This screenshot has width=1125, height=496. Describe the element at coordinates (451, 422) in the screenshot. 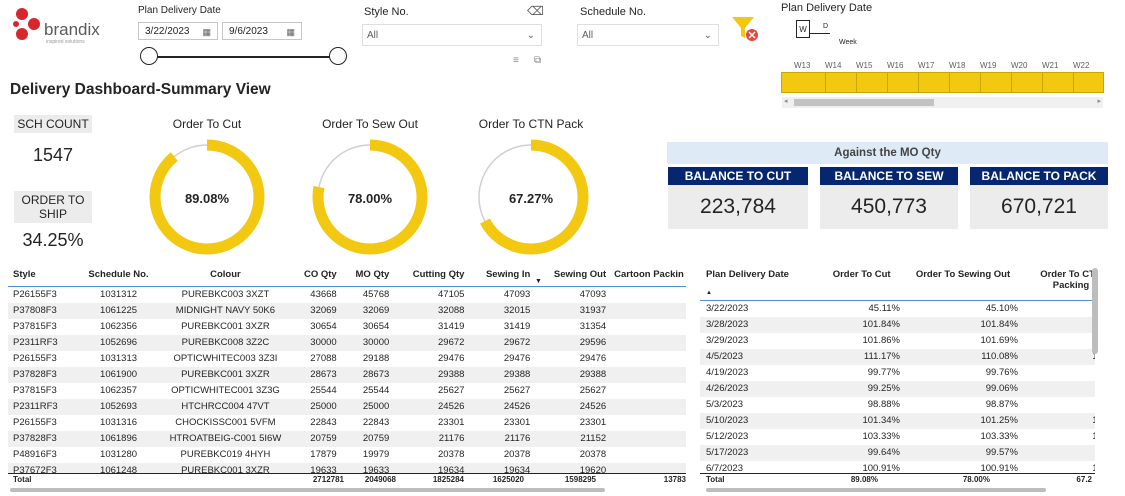

I see `table-cell: 23301` at that location.